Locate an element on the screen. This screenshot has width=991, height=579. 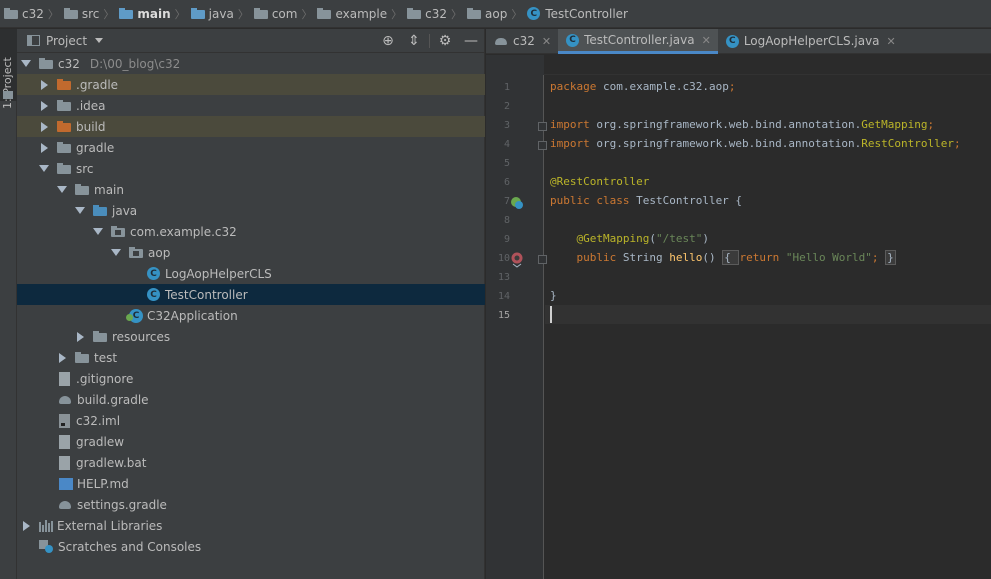
breadcrumb-label: example is located at coordinates (361, 13).